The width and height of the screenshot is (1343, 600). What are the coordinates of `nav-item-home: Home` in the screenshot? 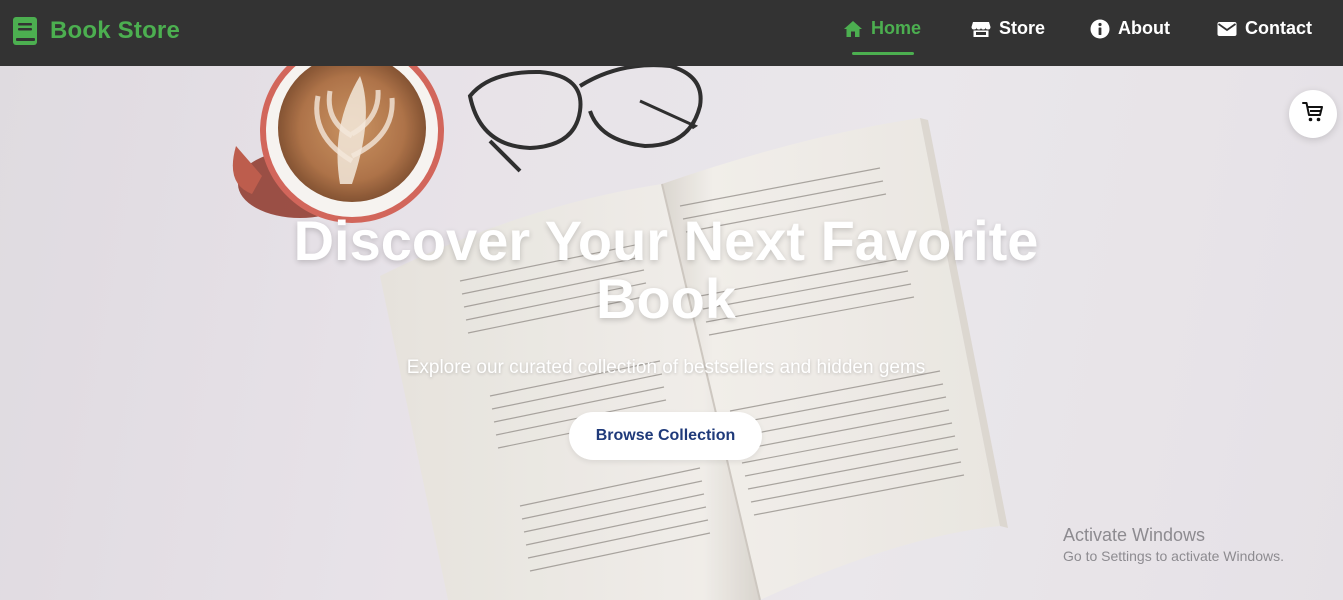 It's located at (882, 28).